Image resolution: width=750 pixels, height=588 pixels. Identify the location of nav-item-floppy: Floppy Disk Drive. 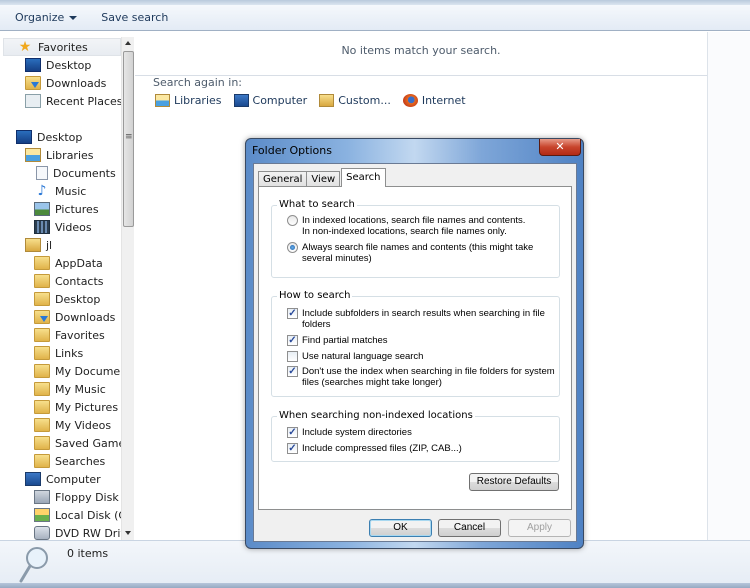
(77, 497).